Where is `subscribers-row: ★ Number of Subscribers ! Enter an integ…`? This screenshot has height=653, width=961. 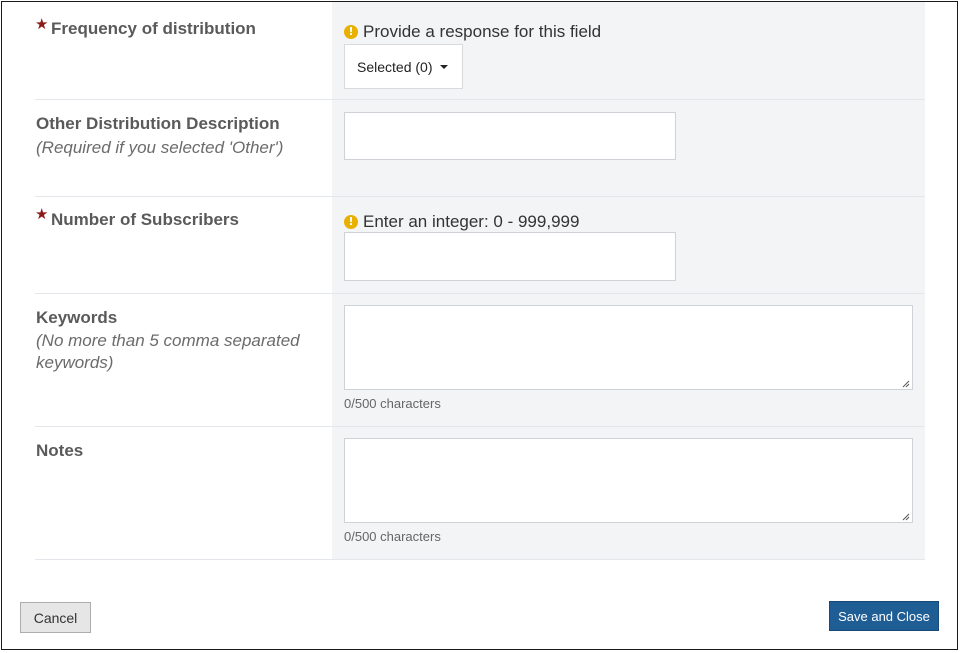
subscribers-row: ★ Number of Subscribers ! Enter an integ… is located at coordinates (480, 245).